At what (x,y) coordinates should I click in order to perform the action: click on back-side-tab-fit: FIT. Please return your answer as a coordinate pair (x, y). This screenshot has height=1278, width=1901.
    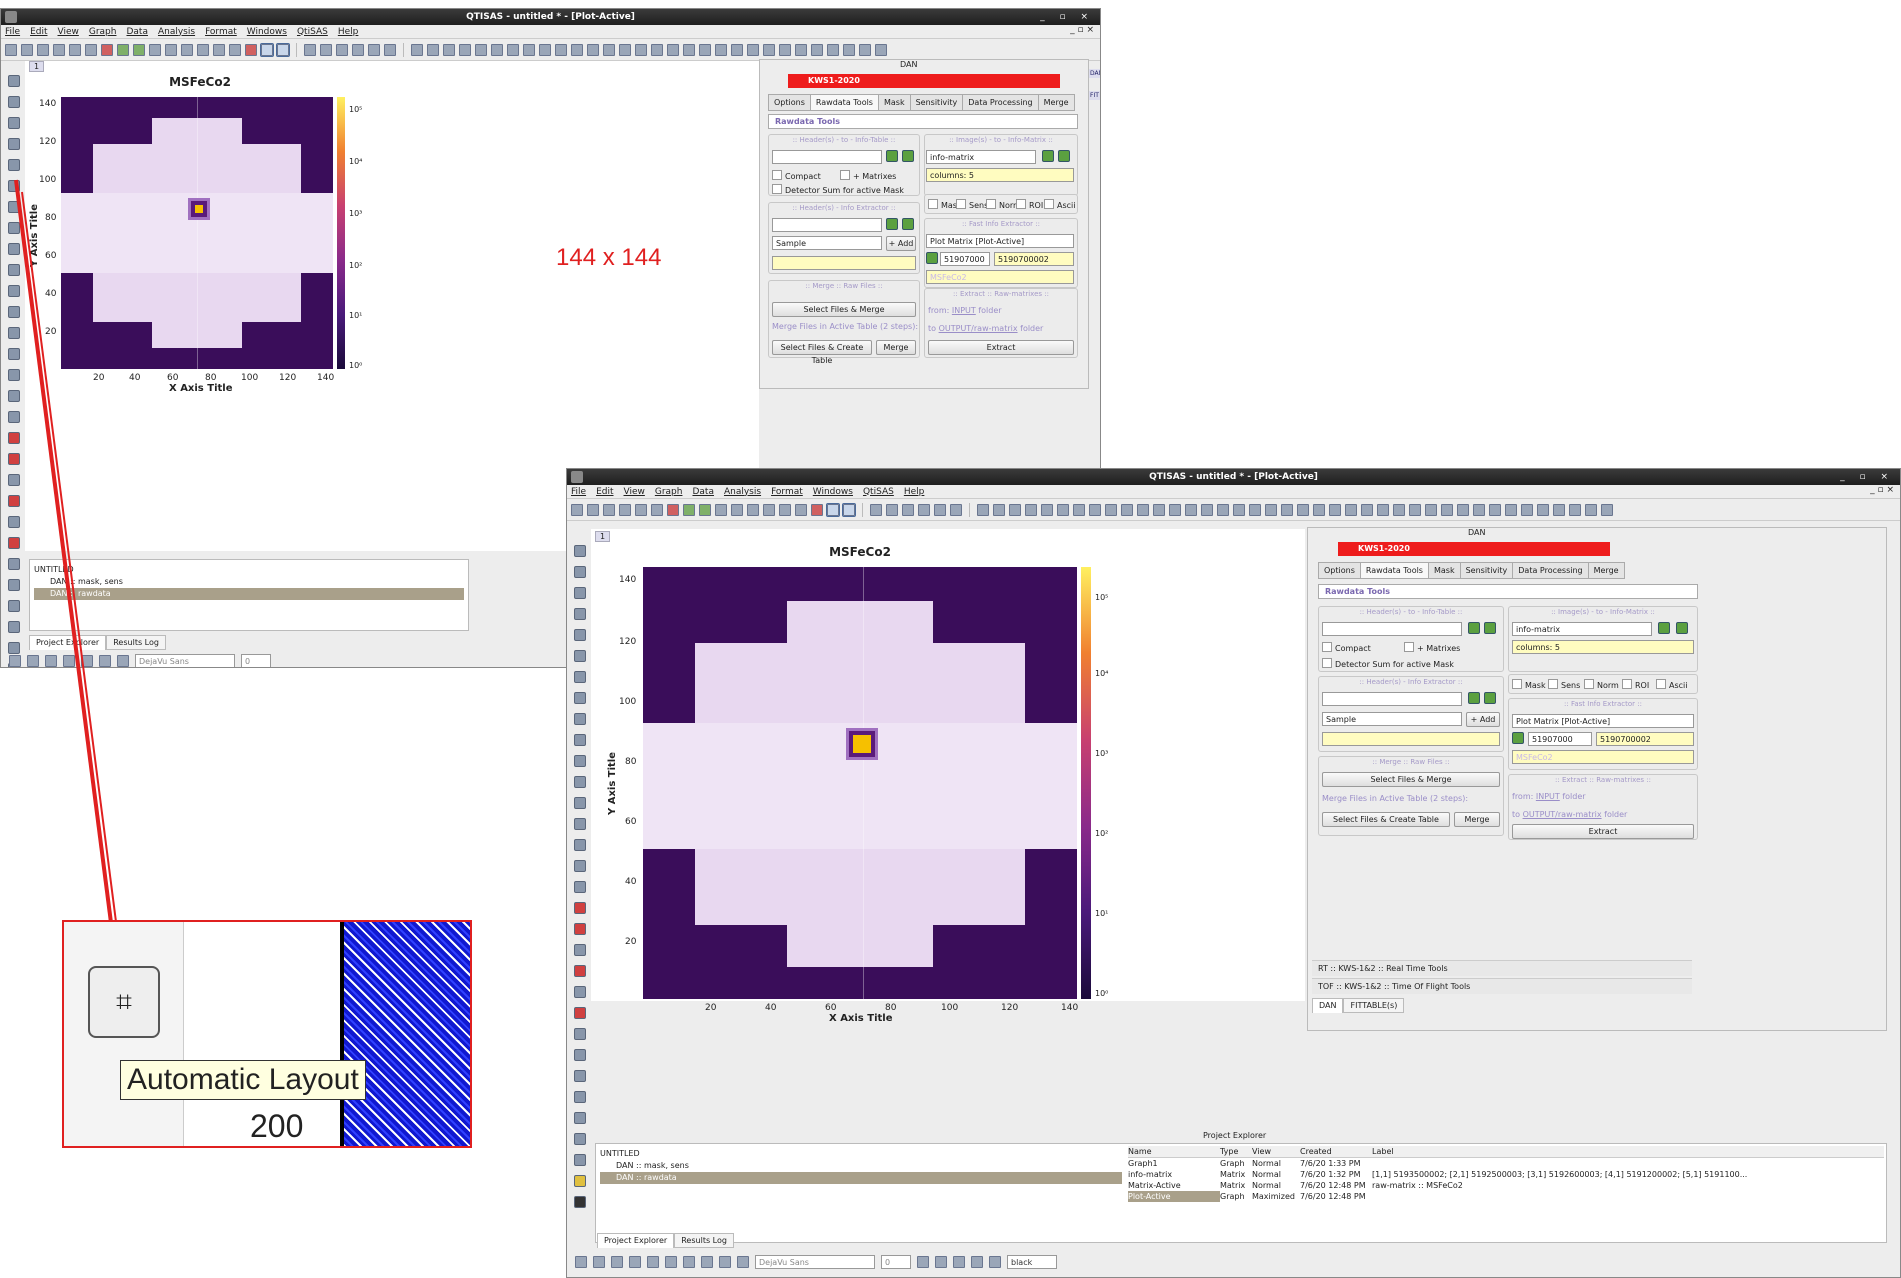
    Looking at the image, I should click on (1094, 95).